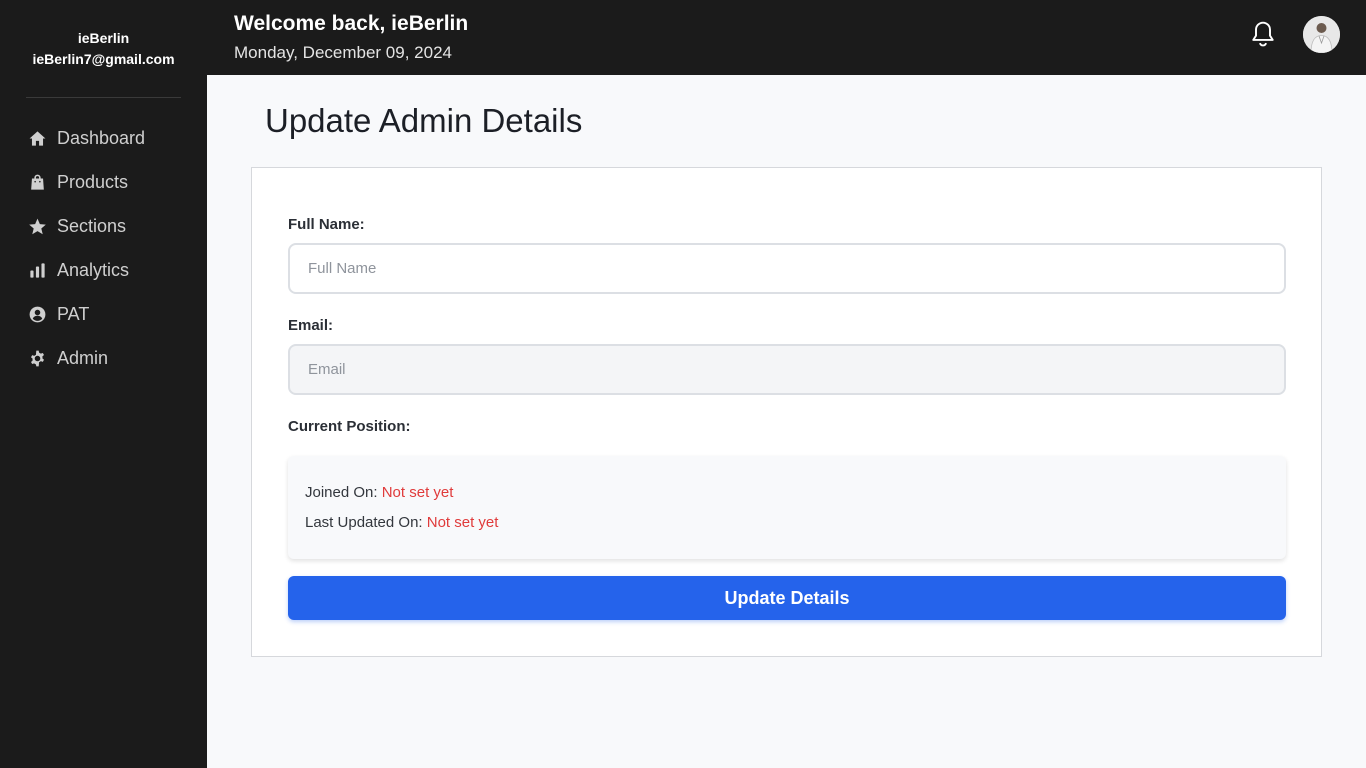  Describe the element at coordinates (1321, 34) in the screenshot. I see `avatar` at that location.